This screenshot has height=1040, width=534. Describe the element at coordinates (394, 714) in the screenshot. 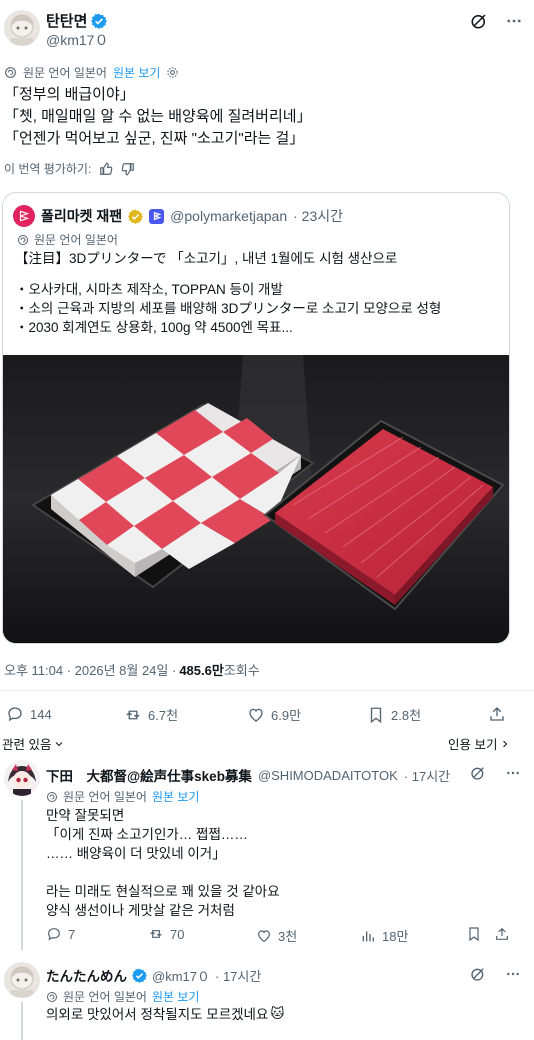

I see `bookmark-button: 2.8천` at that location.